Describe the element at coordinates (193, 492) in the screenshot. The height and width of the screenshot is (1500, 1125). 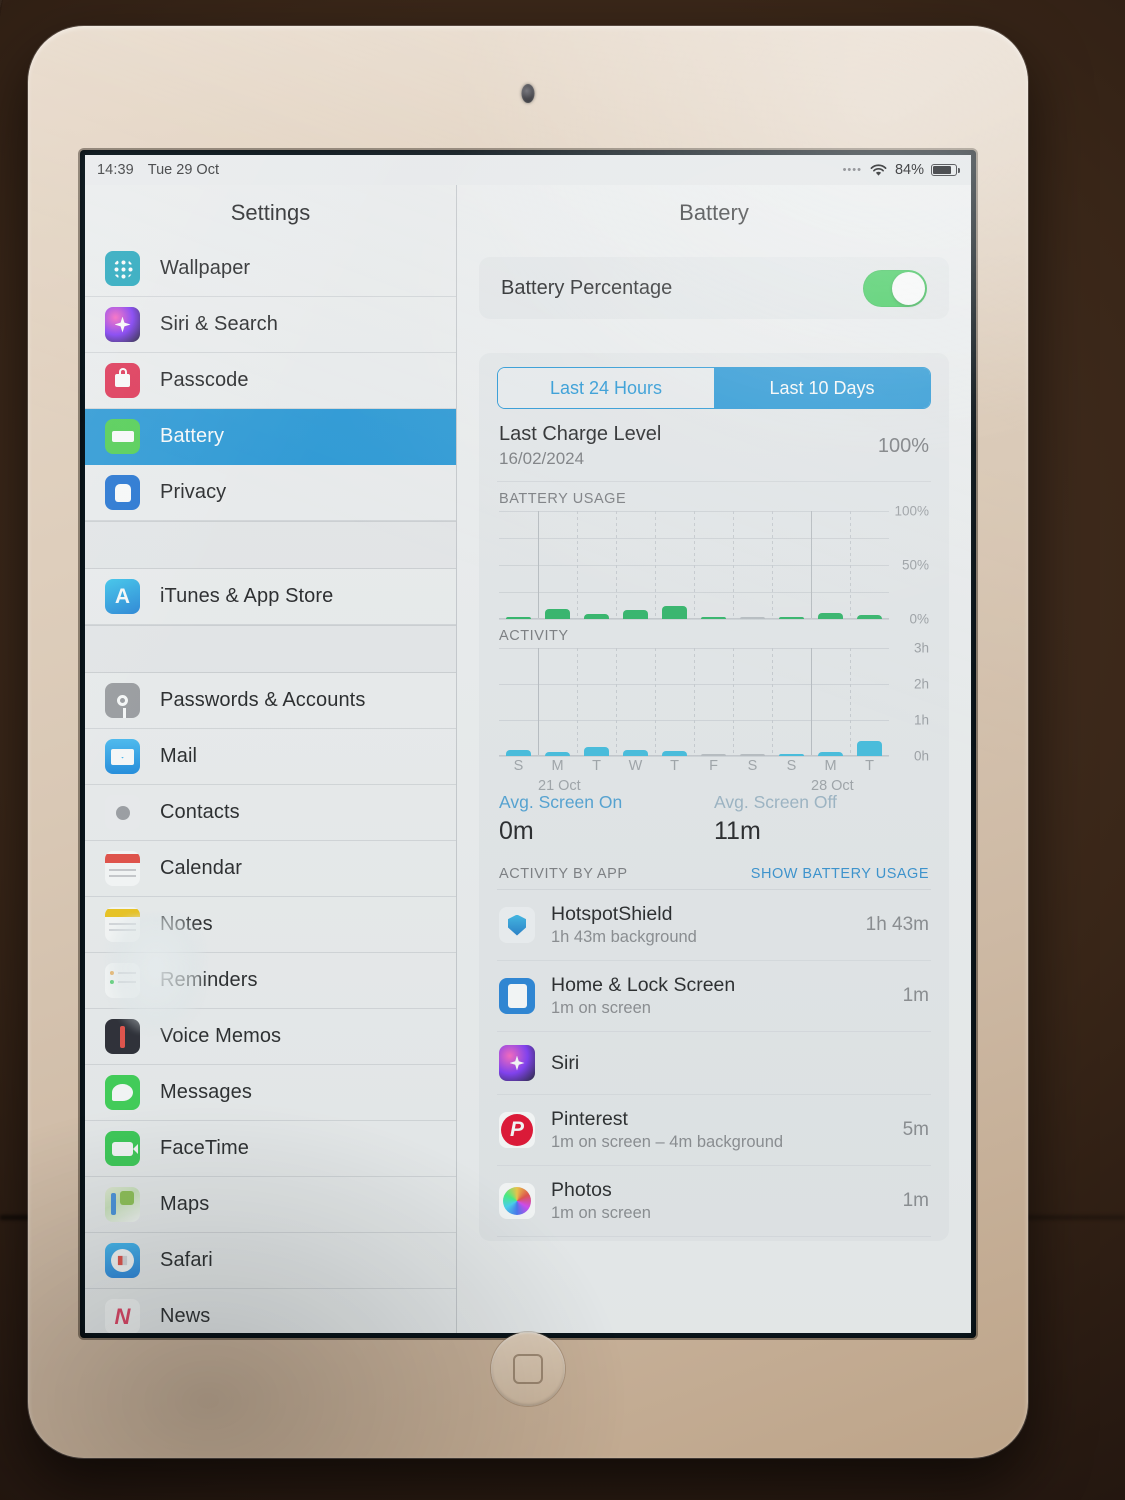
I see `sidebar-item-label: Privacy` at that location.